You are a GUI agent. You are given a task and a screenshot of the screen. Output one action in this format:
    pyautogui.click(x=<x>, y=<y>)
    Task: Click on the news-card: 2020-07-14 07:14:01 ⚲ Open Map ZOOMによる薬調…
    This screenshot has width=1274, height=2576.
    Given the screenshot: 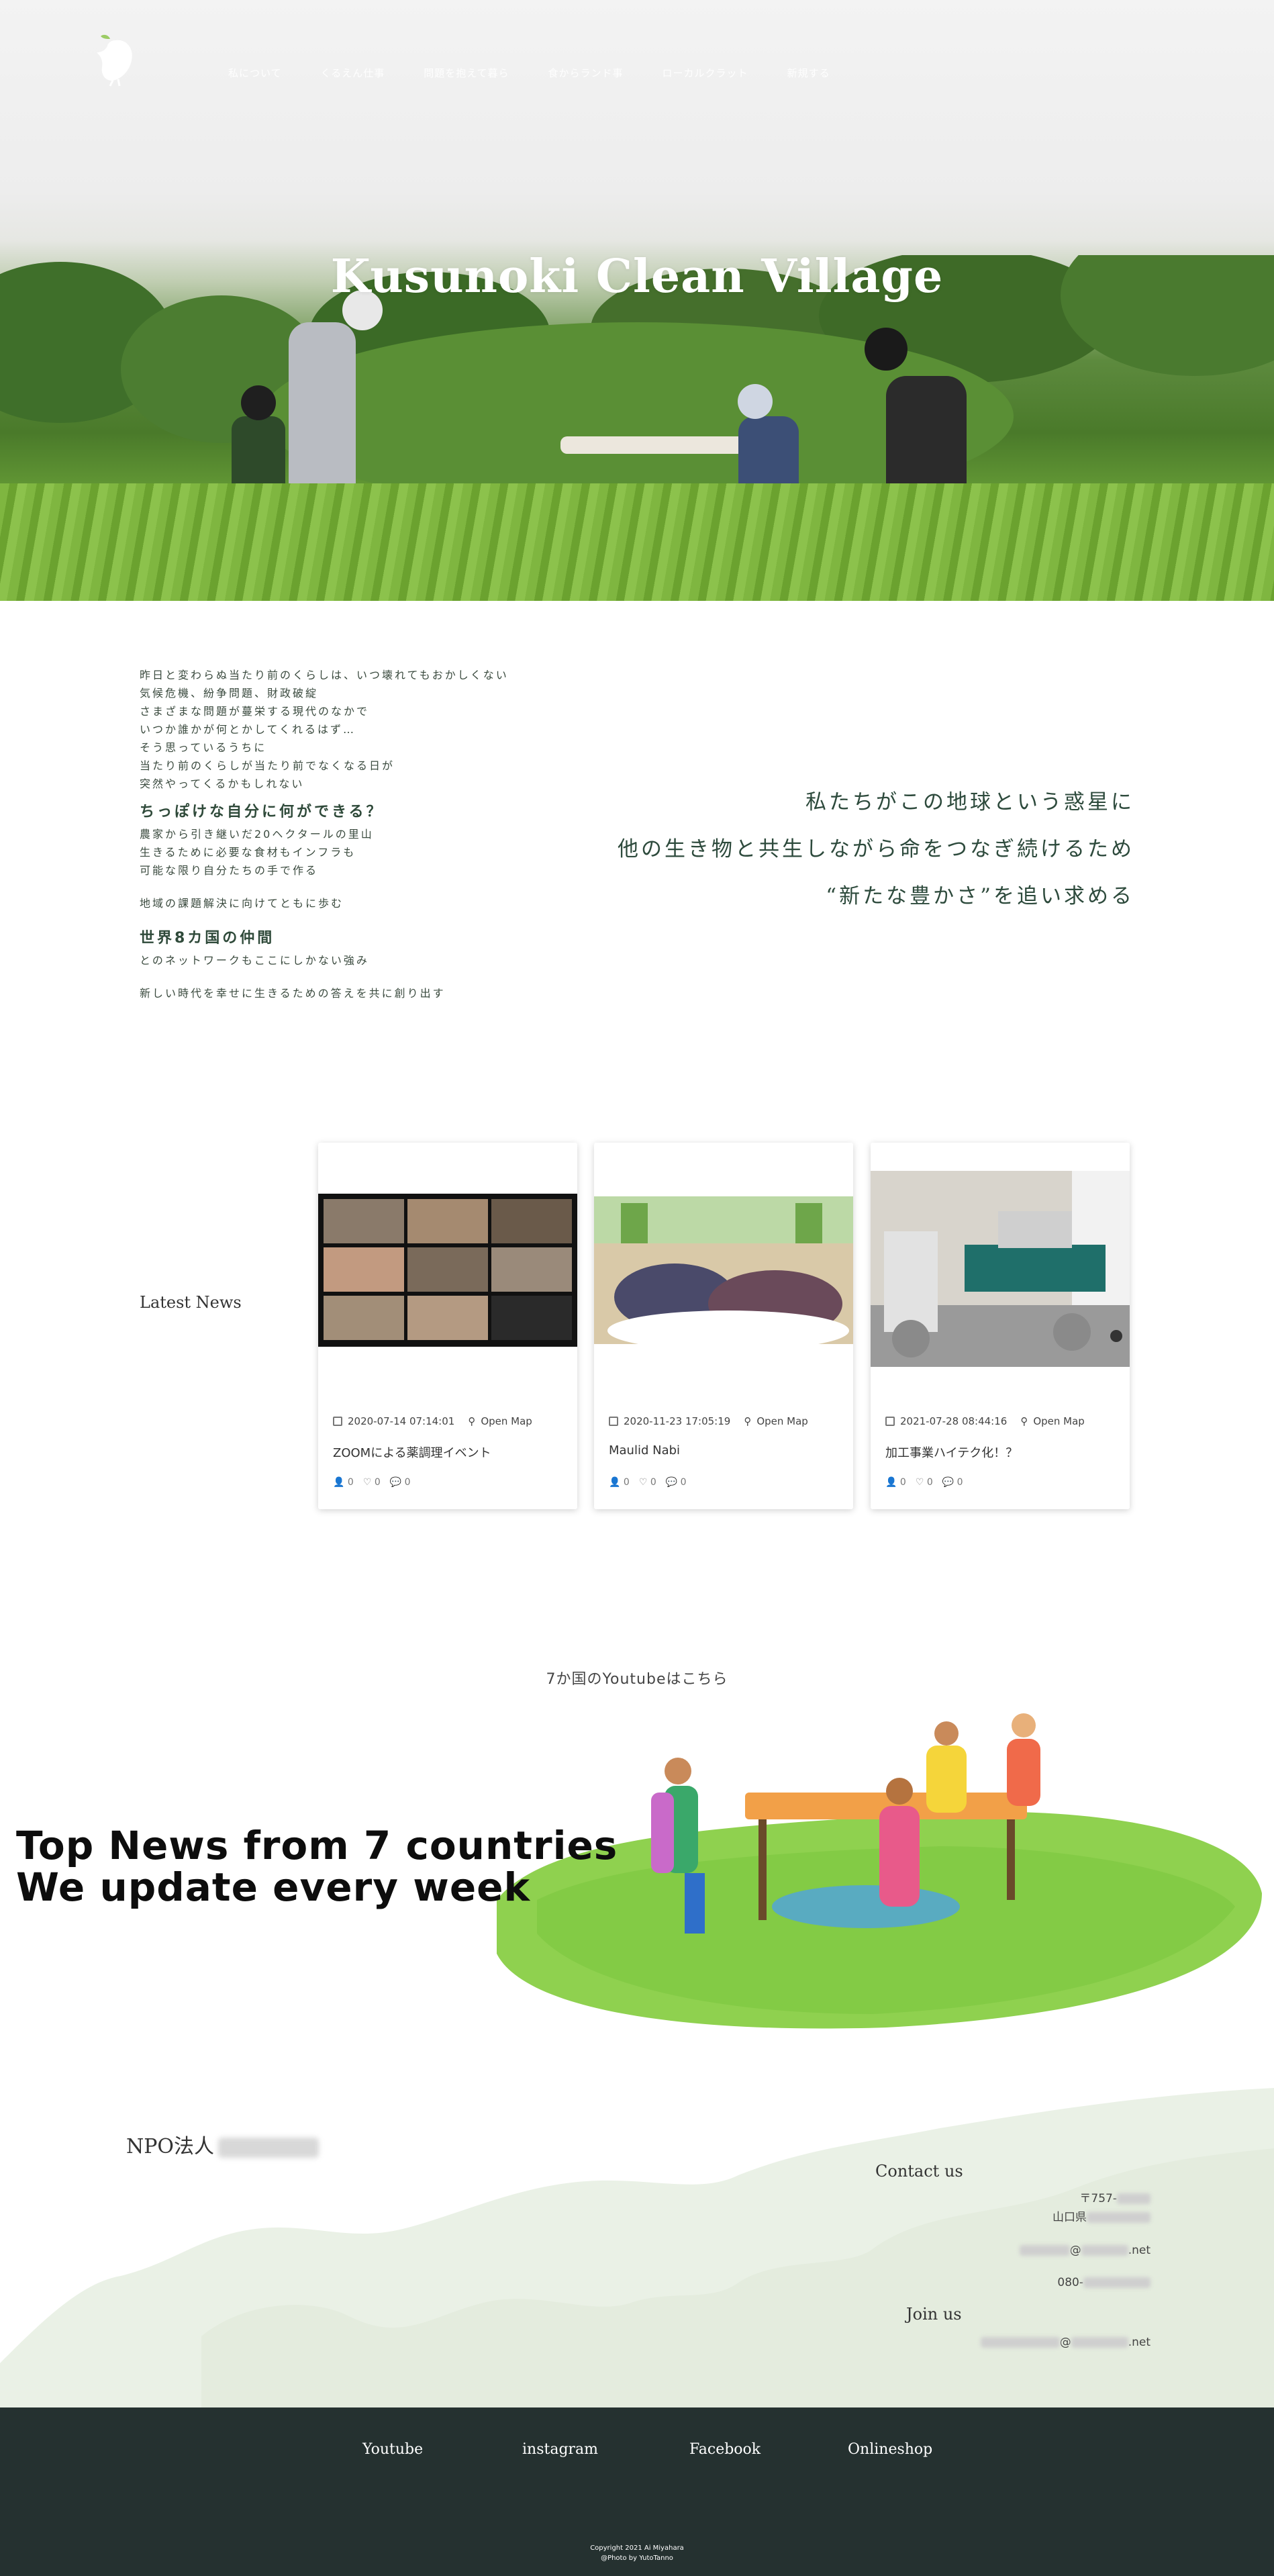 What is the action you would take?
    pyautogui.click(x=448, y=1326)
    